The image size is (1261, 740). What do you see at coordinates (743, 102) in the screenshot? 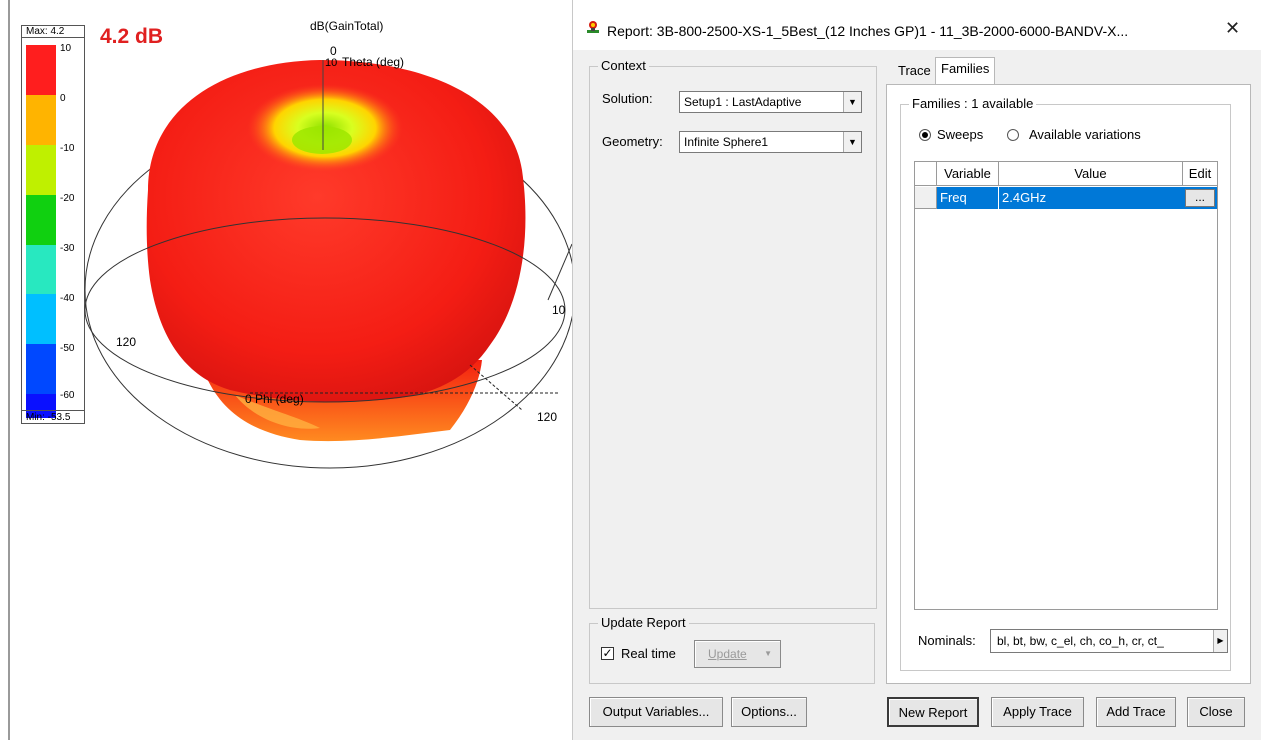
I see `solution-value: Setup1 : LastAdaptive` at bounding box center [743, 102].